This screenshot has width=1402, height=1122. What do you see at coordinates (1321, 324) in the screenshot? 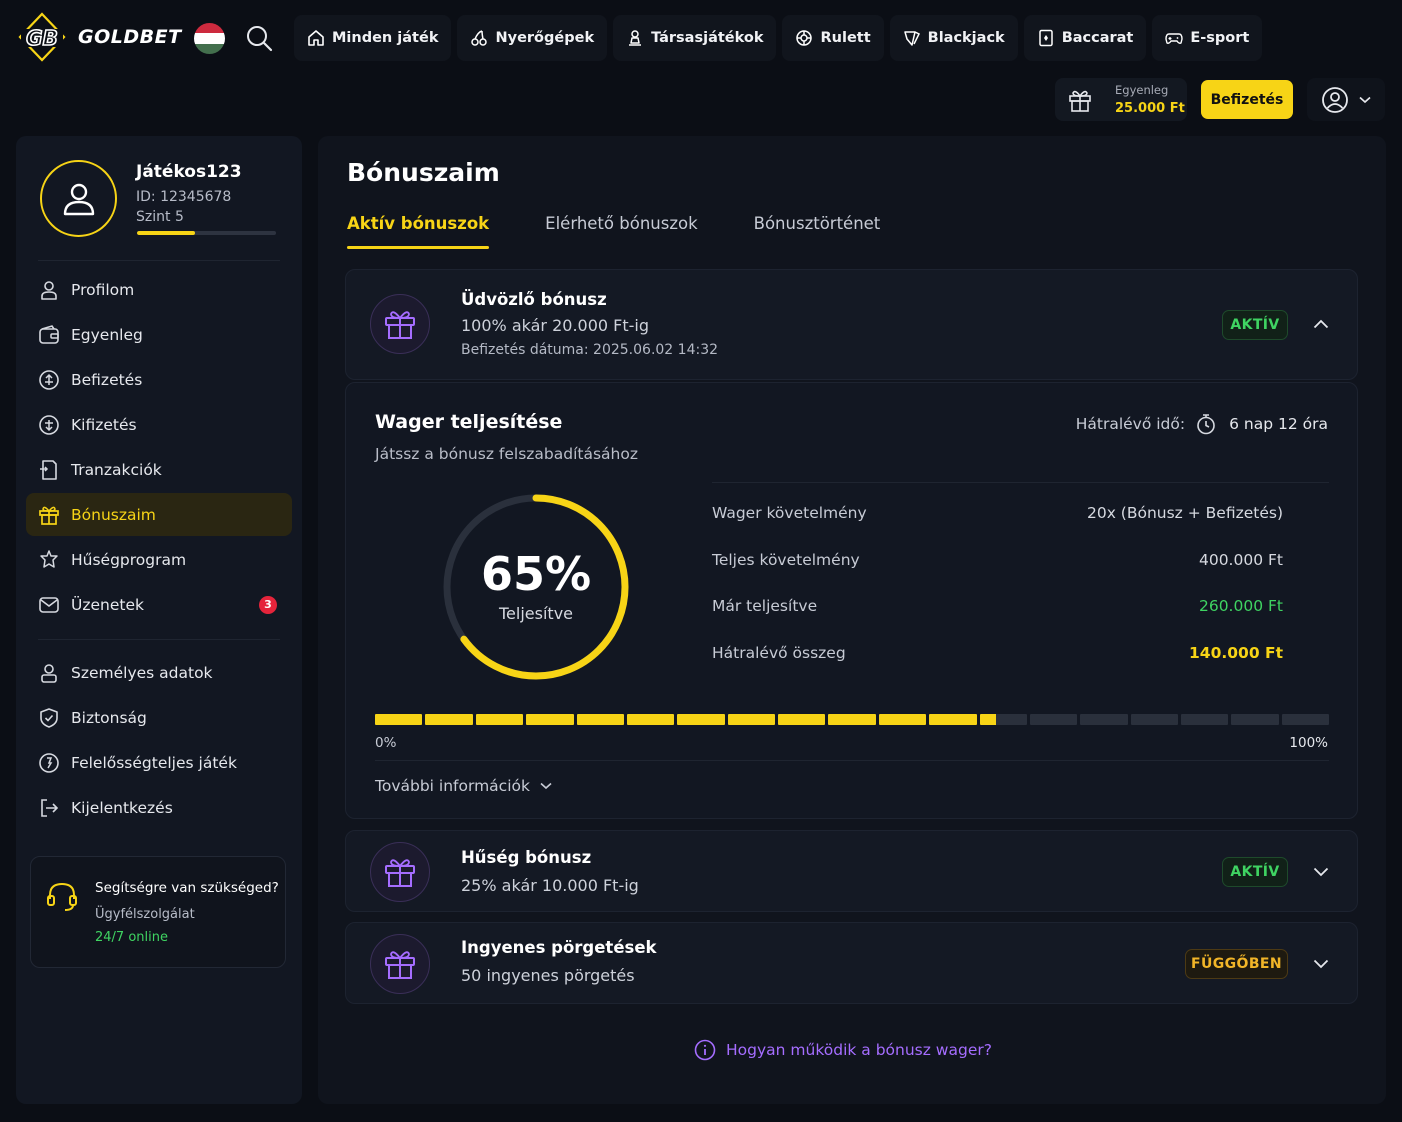
I see `chevron-up-icon` at bounding box center [1321, 324].